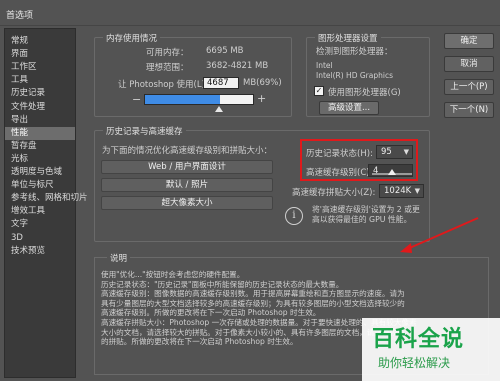 Image resolution: width=500 pixels, height=381 pixels. I want to click on watermark: 百科全说 助你轻松解决, so click(431, 349).